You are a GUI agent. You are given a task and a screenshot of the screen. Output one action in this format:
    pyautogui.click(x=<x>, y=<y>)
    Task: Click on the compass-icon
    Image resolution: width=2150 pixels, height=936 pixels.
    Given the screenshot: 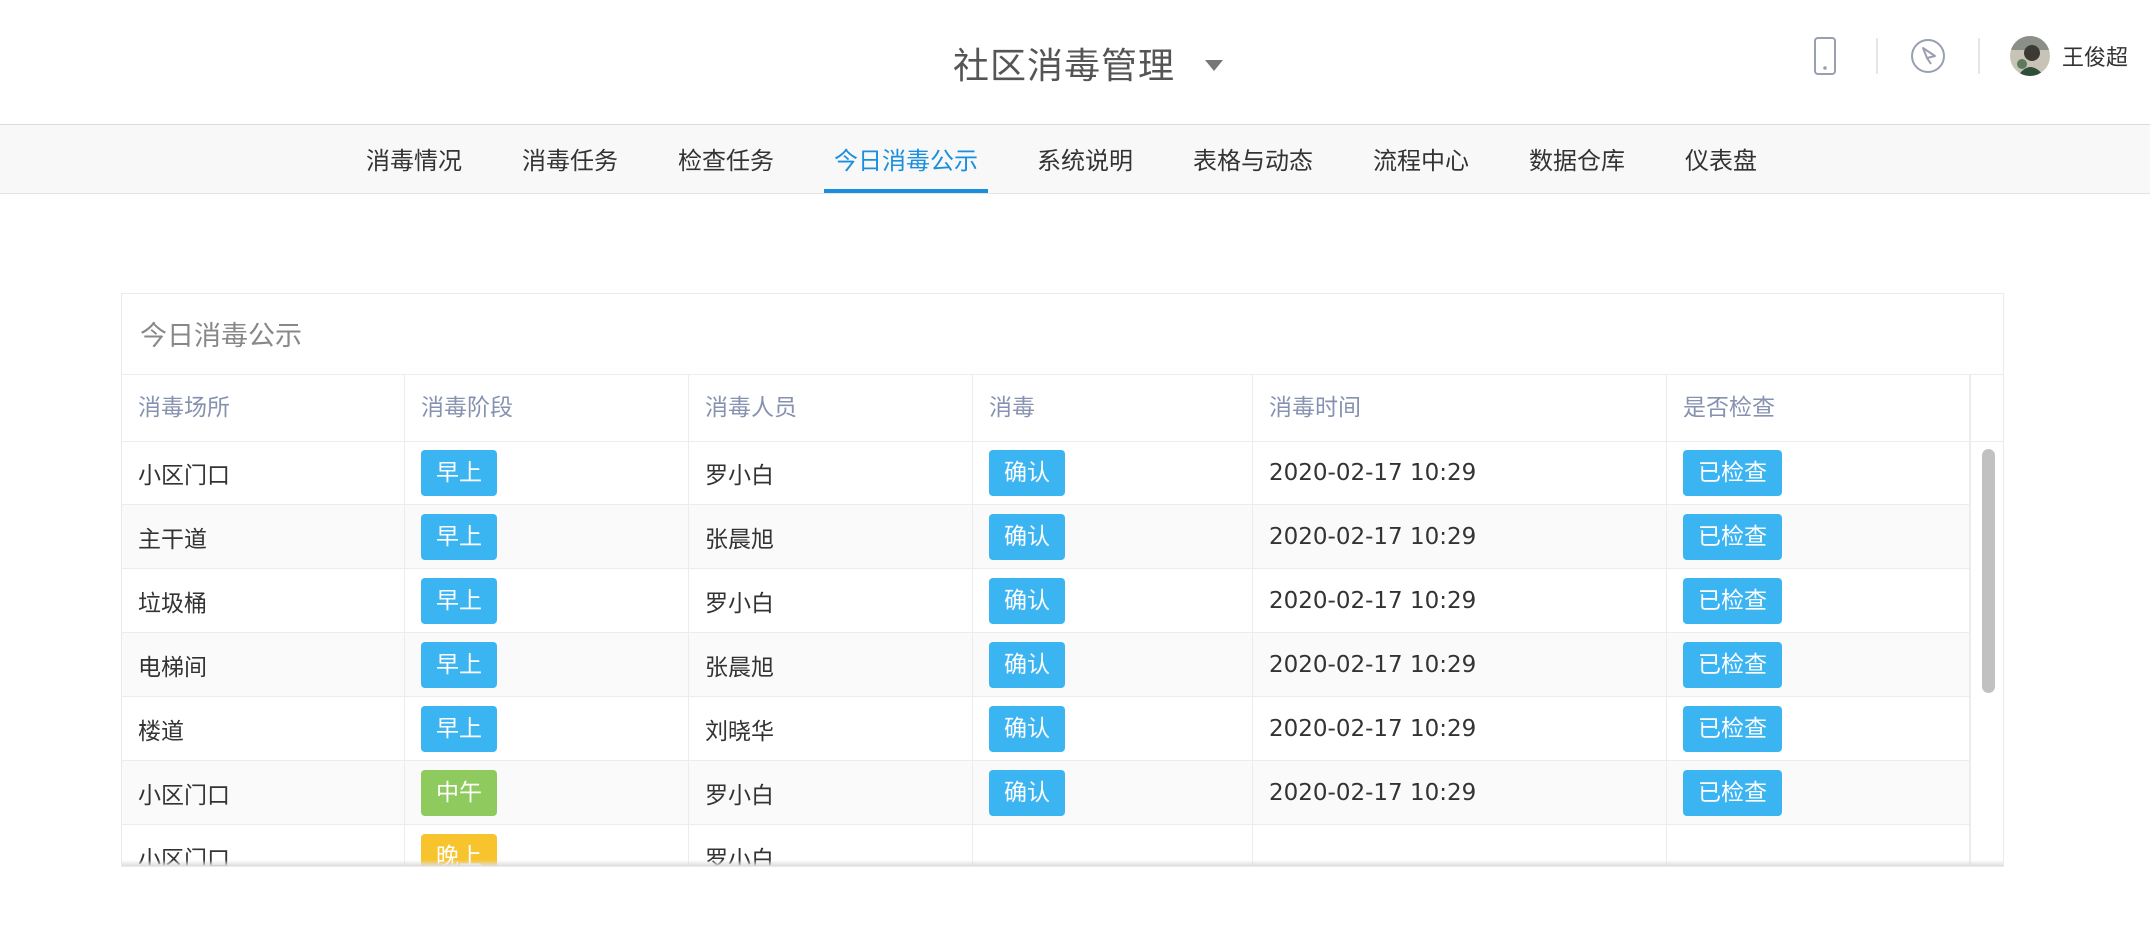 What is the action you would take?
    pyautogui.click(x=1928, y=56)
    